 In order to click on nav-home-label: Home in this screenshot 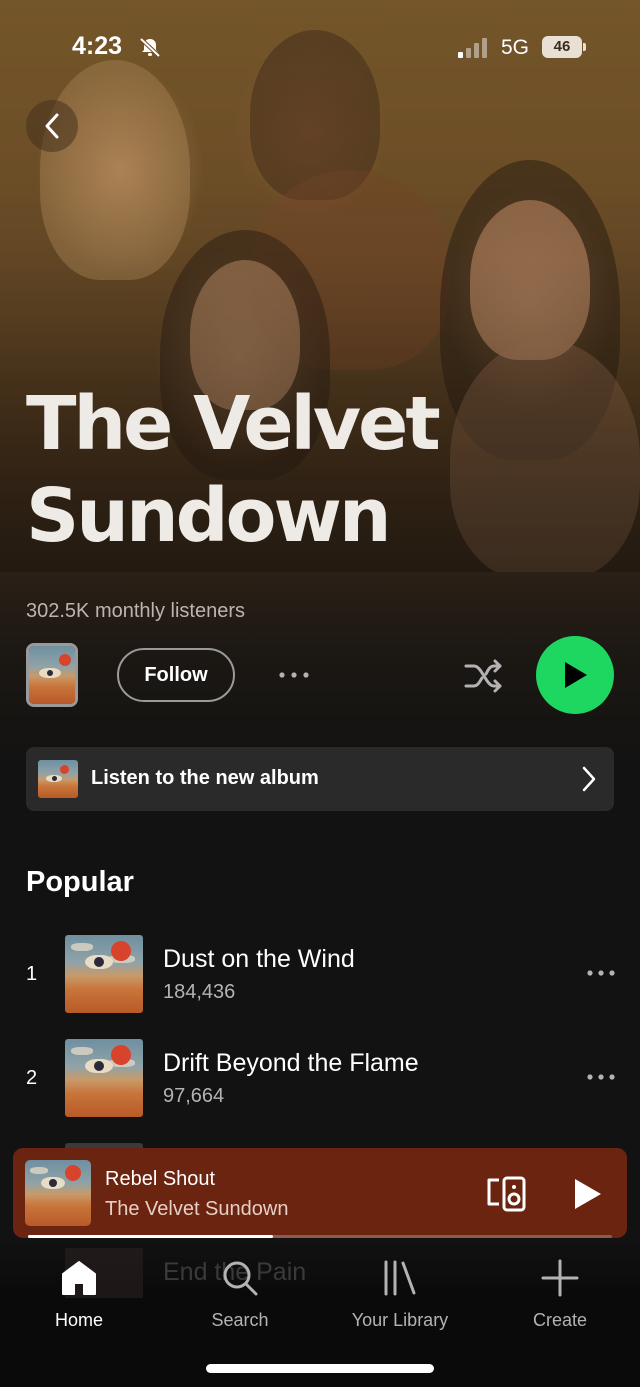, I will do `click(78, 1320)`.